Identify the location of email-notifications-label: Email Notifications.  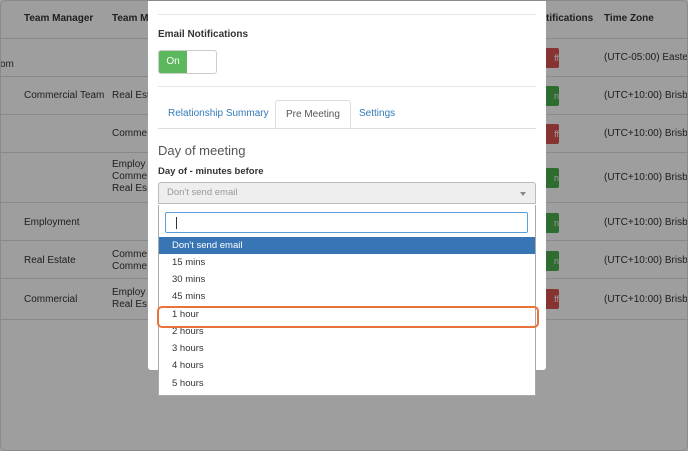
(203, 34).